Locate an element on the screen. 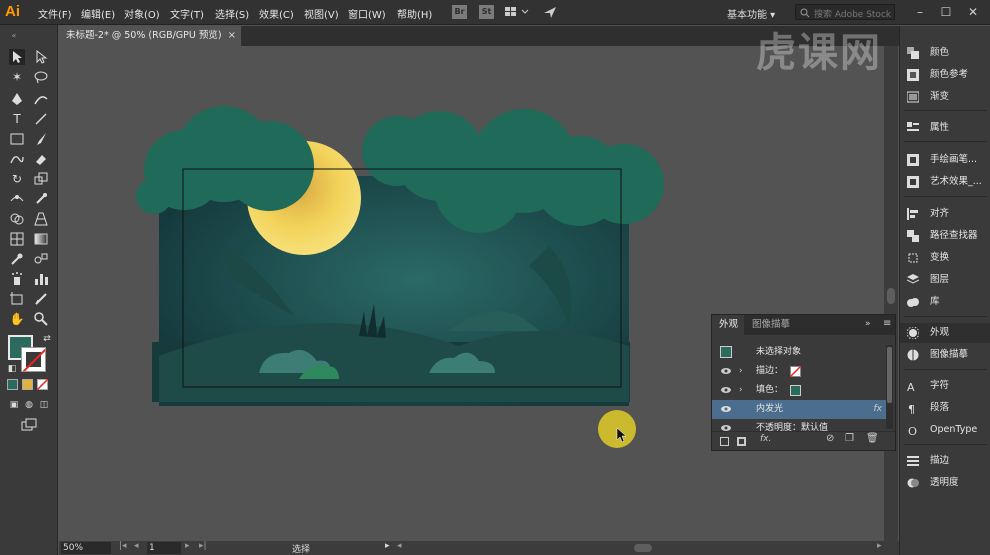 This screenshot has height=555, width=990. magic-wand-tool-icon: ✶ is located at coordinates (17, 77).